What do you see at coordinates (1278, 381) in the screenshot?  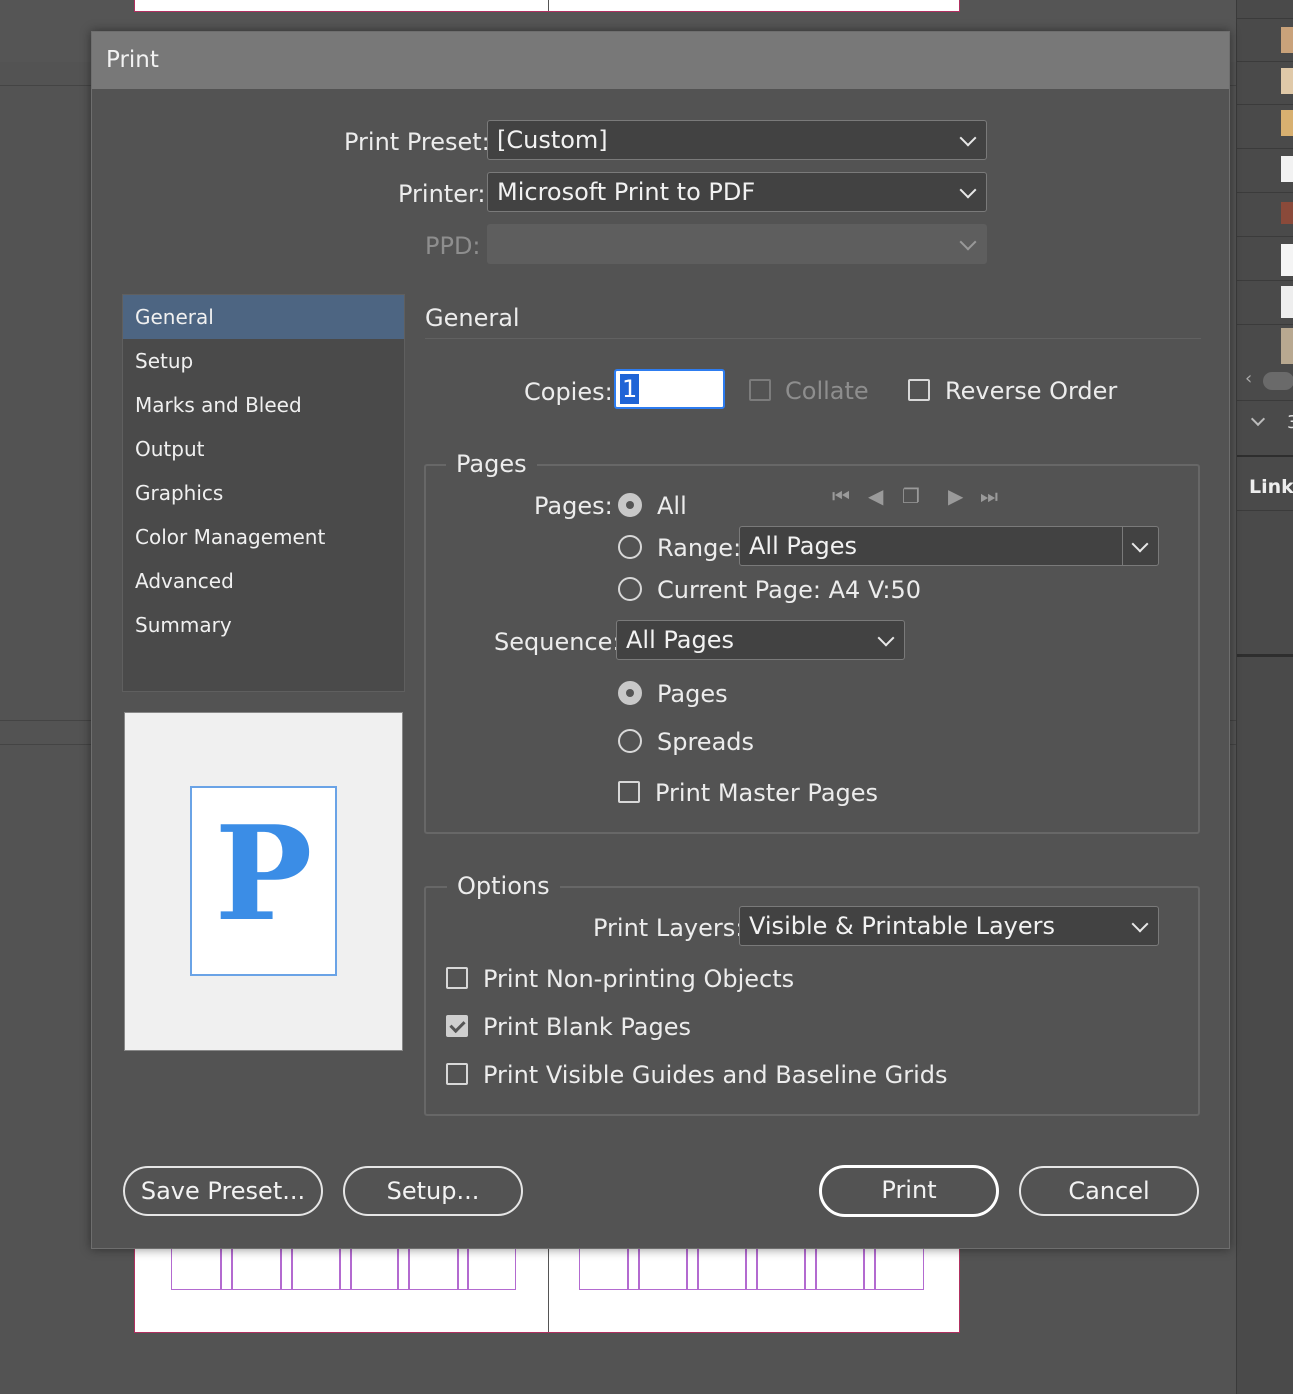 I see `panel-scrollbar` at bounding box center [1278, 381].